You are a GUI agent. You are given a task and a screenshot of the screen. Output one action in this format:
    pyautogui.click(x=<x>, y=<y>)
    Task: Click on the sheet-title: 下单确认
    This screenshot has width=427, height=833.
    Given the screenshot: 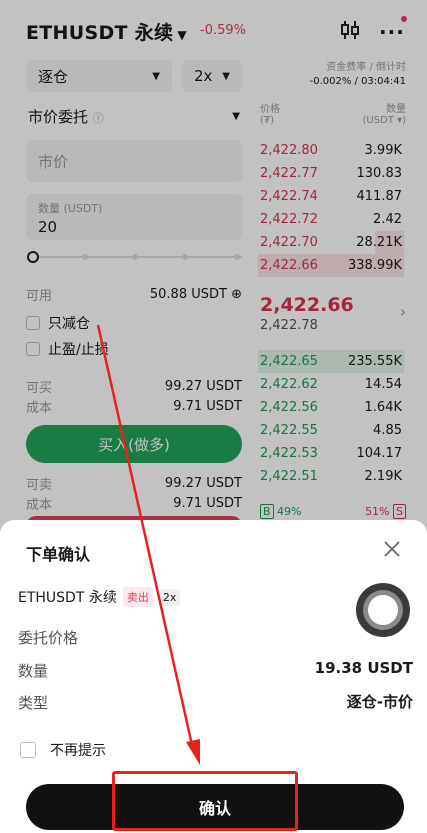 What is the action you would take?
    pyautogui.click(x=58, y=554)
    